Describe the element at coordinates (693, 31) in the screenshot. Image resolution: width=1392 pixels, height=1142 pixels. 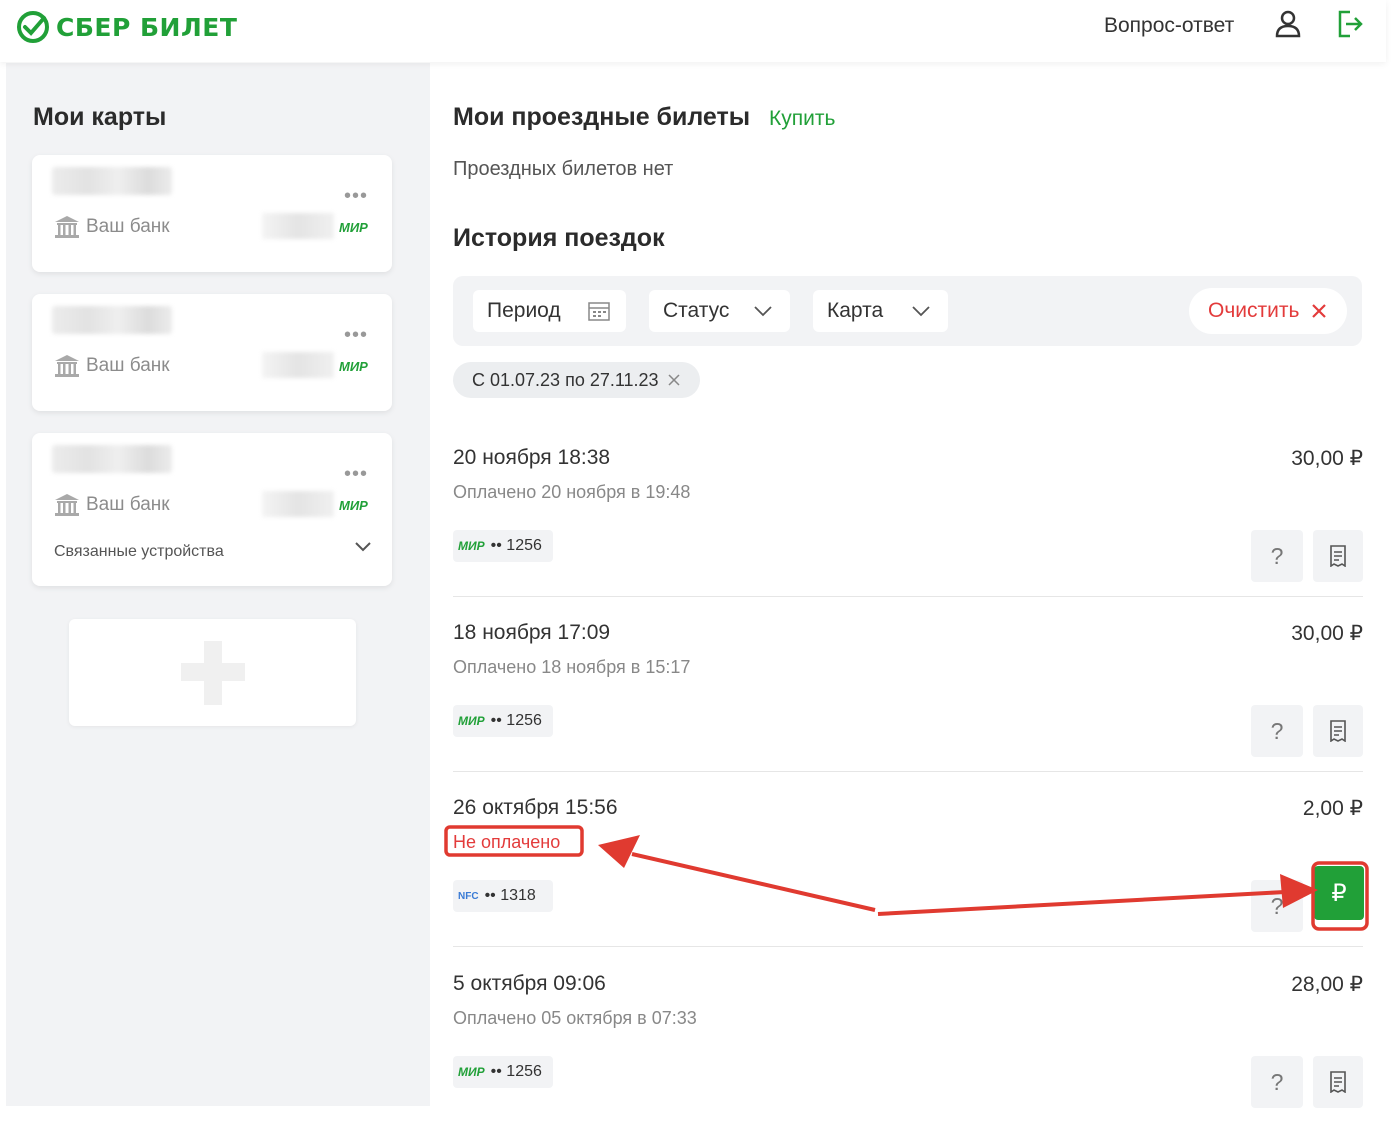
I see `top-header: СБЕР БИЛЕТ Вопрос-ответ` at that location.